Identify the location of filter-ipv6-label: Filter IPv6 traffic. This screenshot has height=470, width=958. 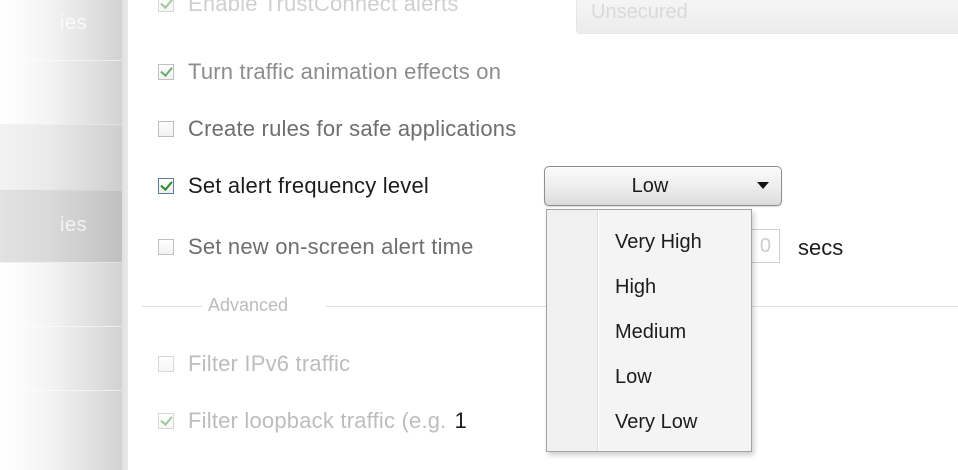
(269, 363).